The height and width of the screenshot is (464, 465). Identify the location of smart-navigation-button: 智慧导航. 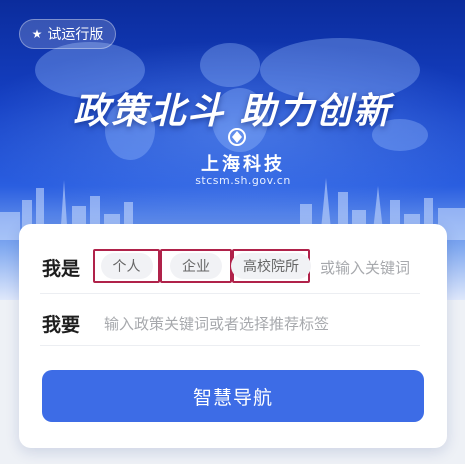
(233, 396).